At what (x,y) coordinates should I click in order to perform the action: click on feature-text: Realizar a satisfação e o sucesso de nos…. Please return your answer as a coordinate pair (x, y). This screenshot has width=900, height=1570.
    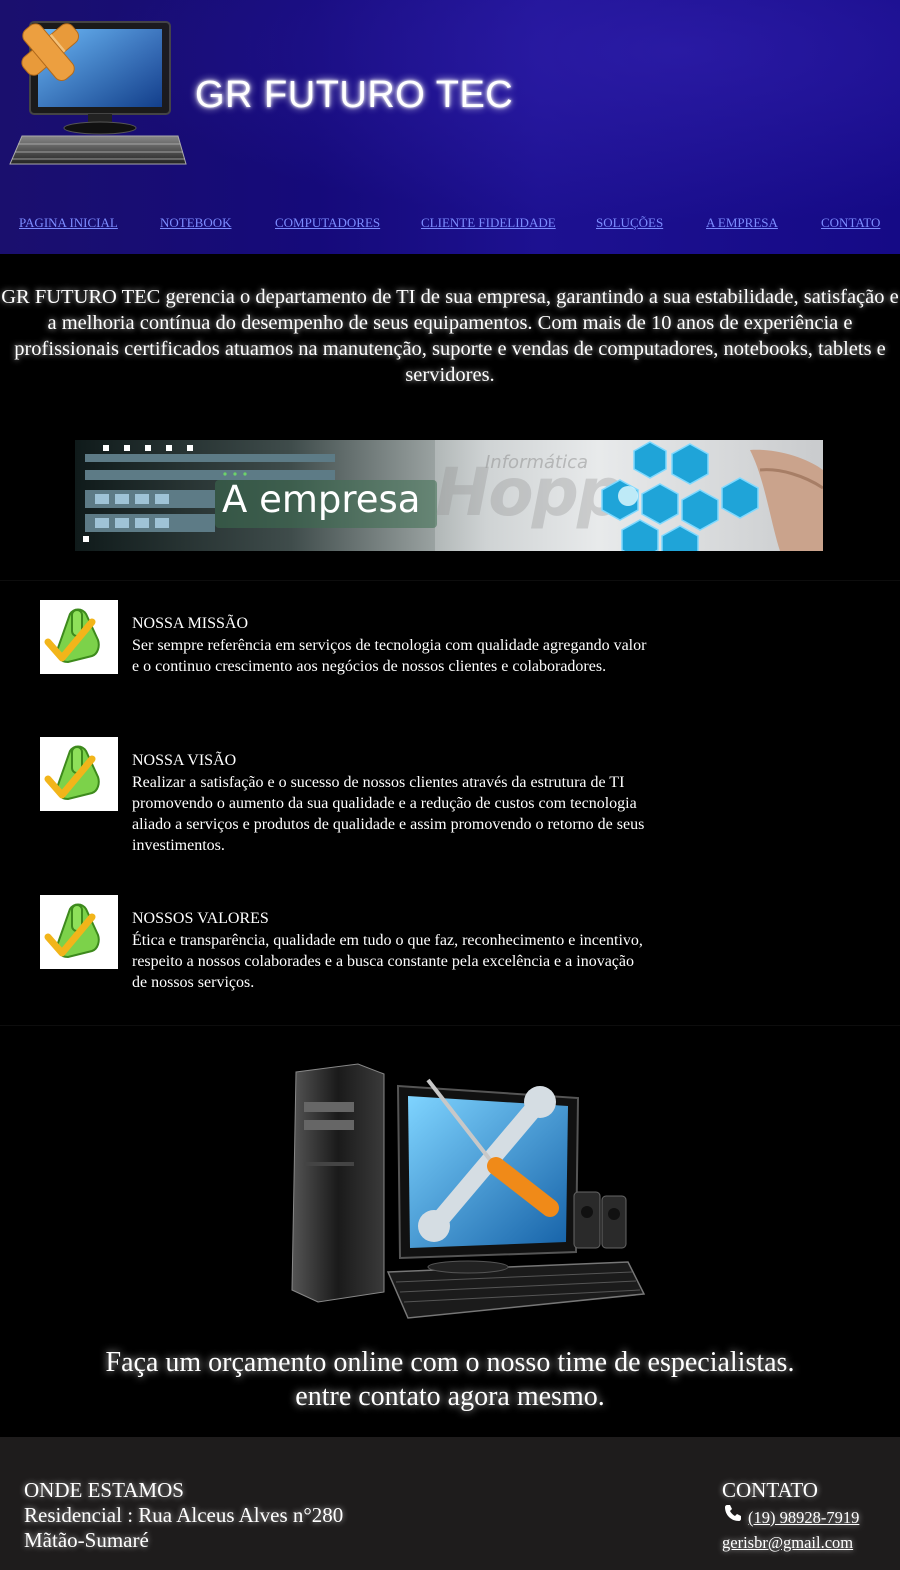
    Looking at the image, I should click on (388, 814).